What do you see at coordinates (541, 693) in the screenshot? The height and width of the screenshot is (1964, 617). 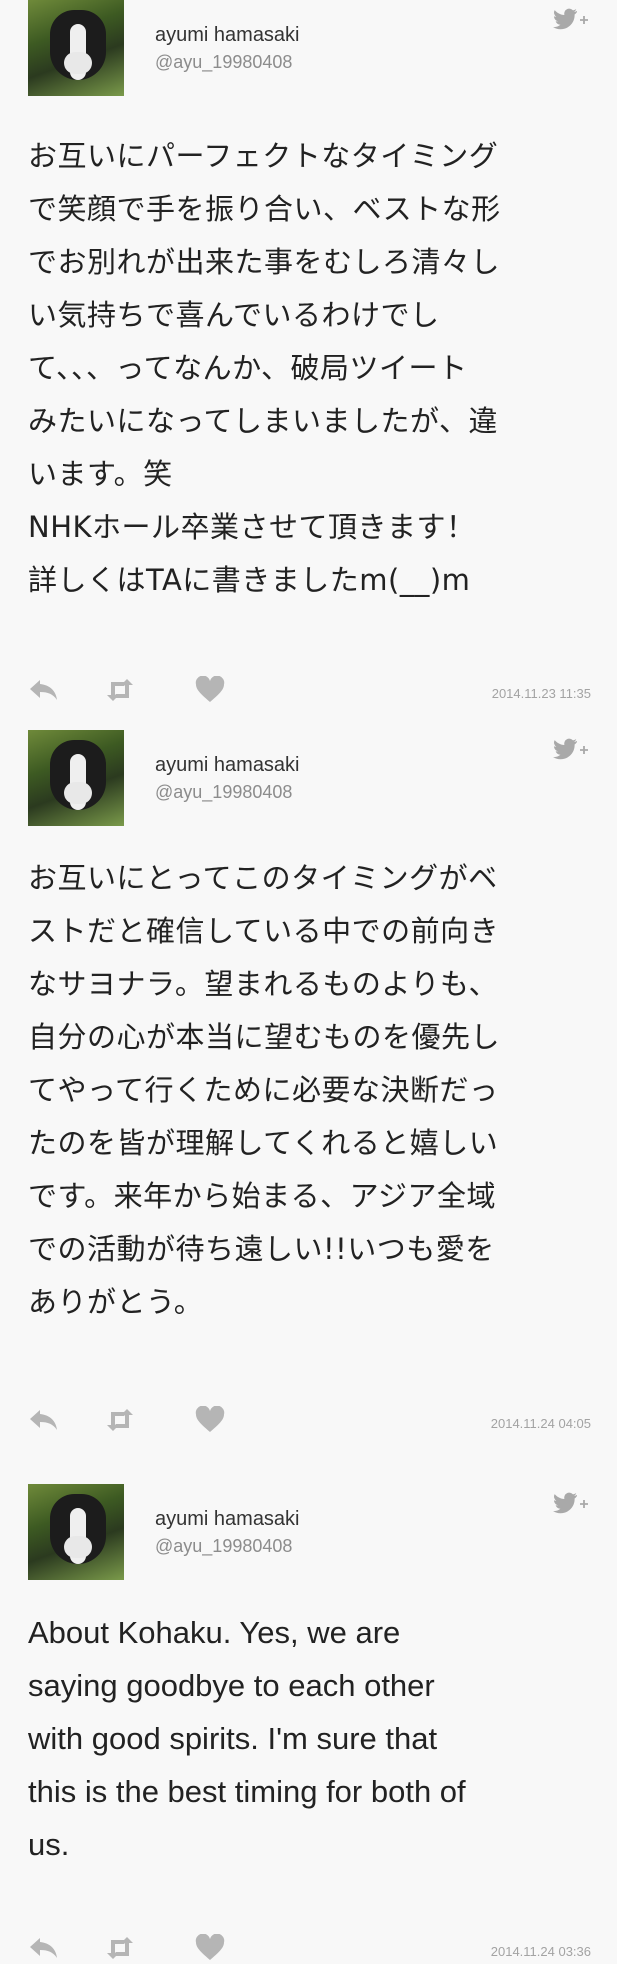 I see `timestamp: 2014.11.23 11:35` at bounding box center [541, 693].